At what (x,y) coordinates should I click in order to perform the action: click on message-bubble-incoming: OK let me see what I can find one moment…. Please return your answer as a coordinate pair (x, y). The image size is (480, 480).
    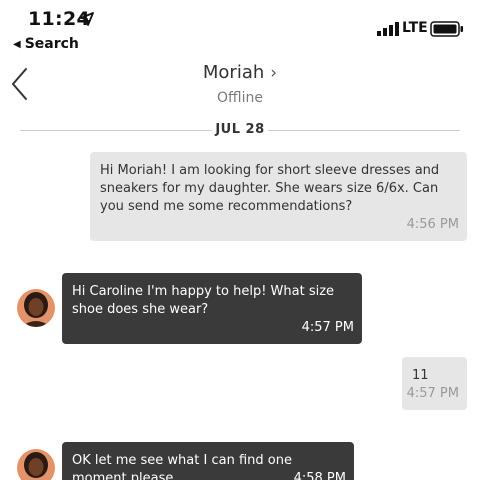
    Looking at the image, I should click on (208, 461).